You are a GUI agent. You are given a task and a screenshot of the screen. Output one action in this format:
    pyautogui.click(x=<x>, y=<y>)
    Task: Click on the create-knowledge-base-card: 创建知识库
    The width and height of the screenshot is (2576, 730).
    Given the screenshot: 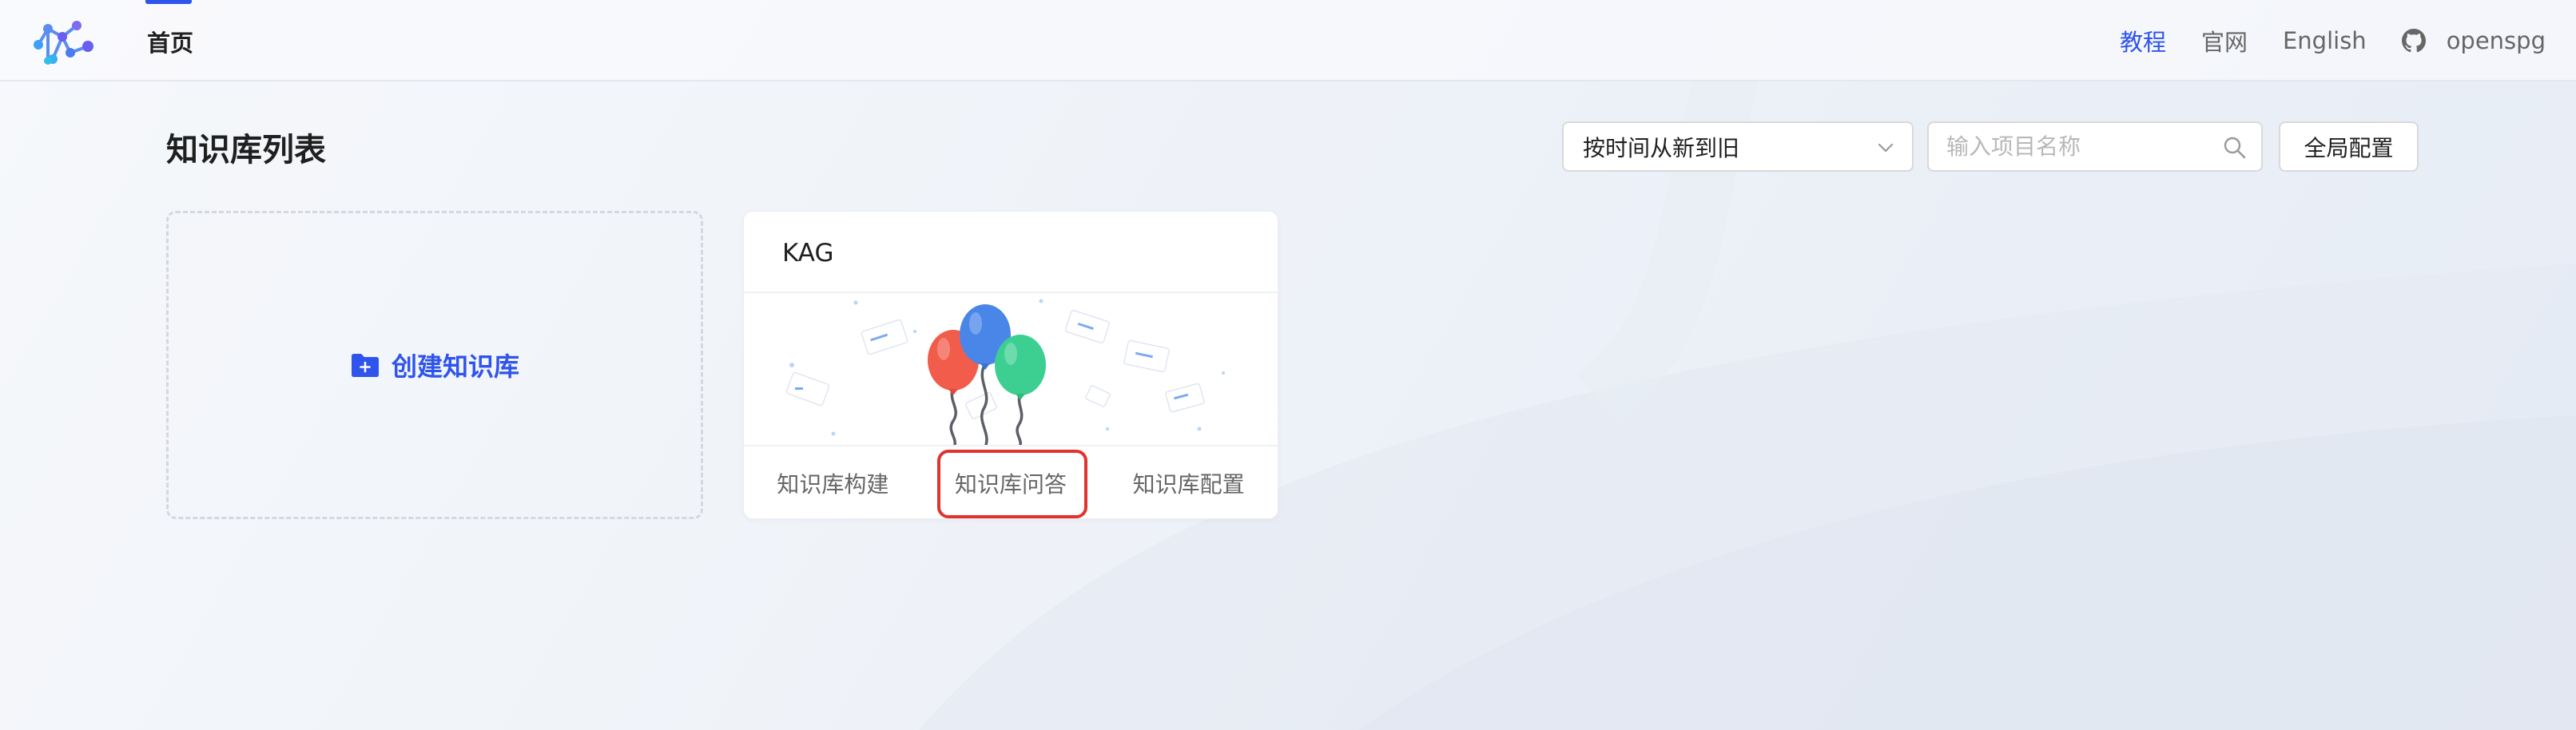 What is the action you would take?
    pyautogui.click(x=434, y=365)
    